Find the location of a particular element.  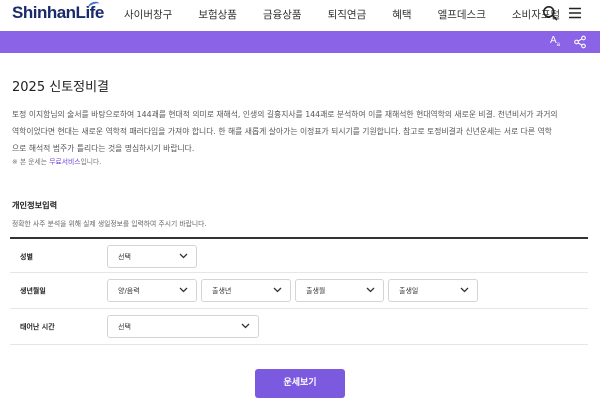

birthdate-label: 생년월일 is located at coordinates (33, 291).